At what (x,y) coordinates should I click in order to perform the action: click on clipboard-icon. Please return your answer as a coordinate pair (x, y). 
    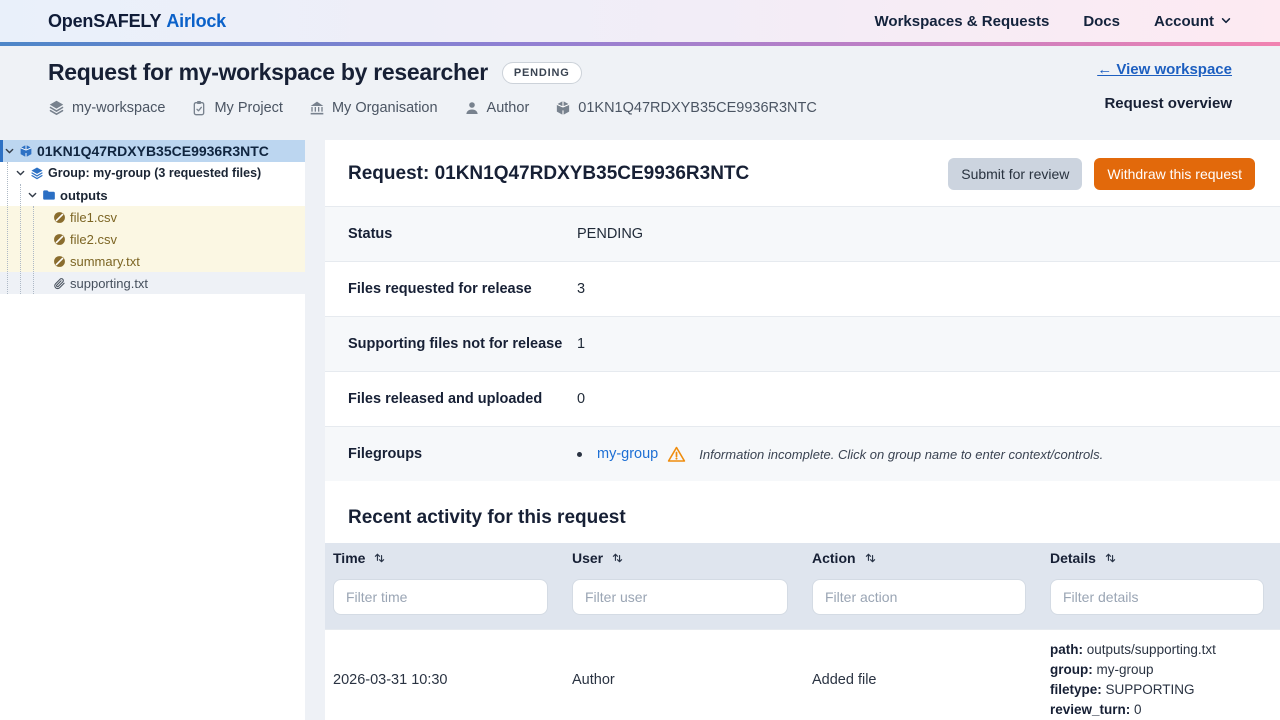
    Looking at the image, I should click on (199, 107).